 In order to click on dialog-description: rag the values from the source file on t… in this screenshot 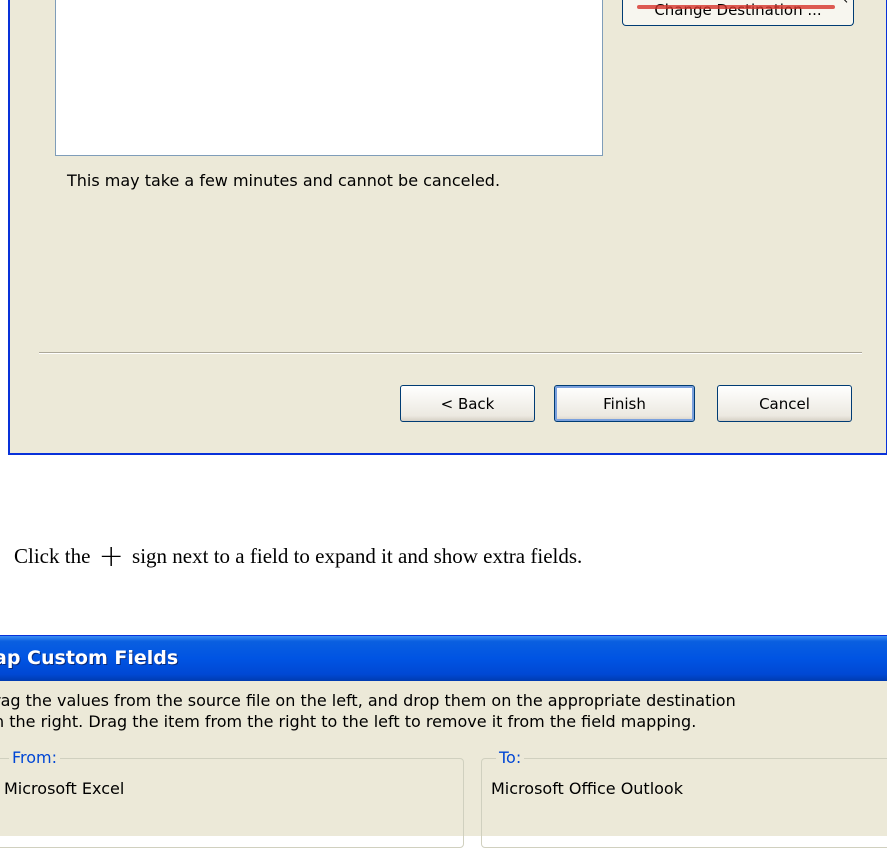, I will do `click(443, 706)`.